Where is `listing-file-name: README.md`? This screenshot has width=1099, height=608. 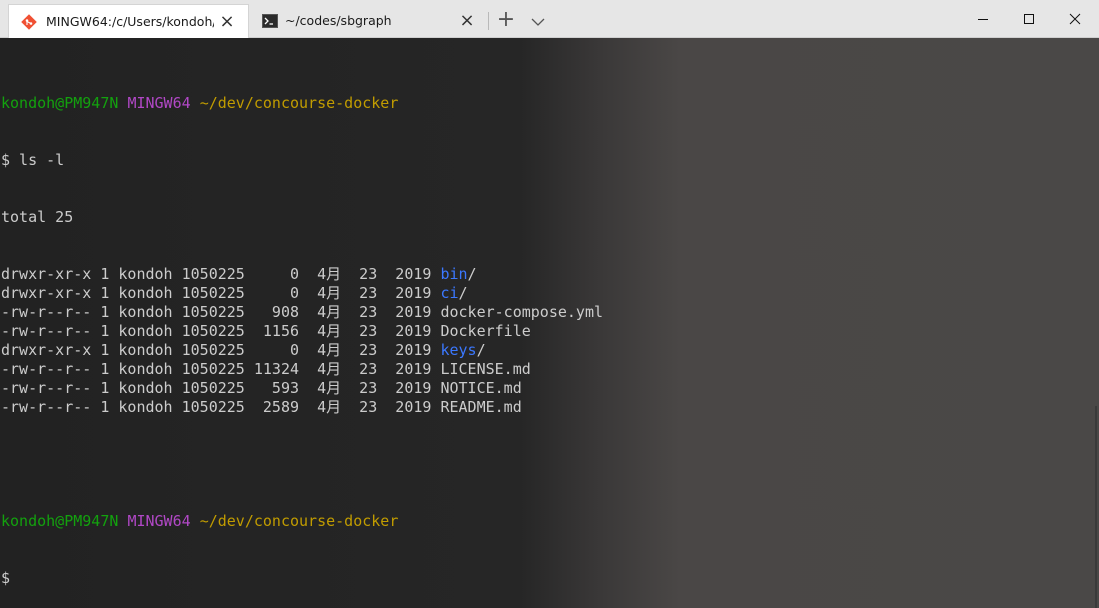
listing-file-name: README.md is located at coordinates (481, 407).